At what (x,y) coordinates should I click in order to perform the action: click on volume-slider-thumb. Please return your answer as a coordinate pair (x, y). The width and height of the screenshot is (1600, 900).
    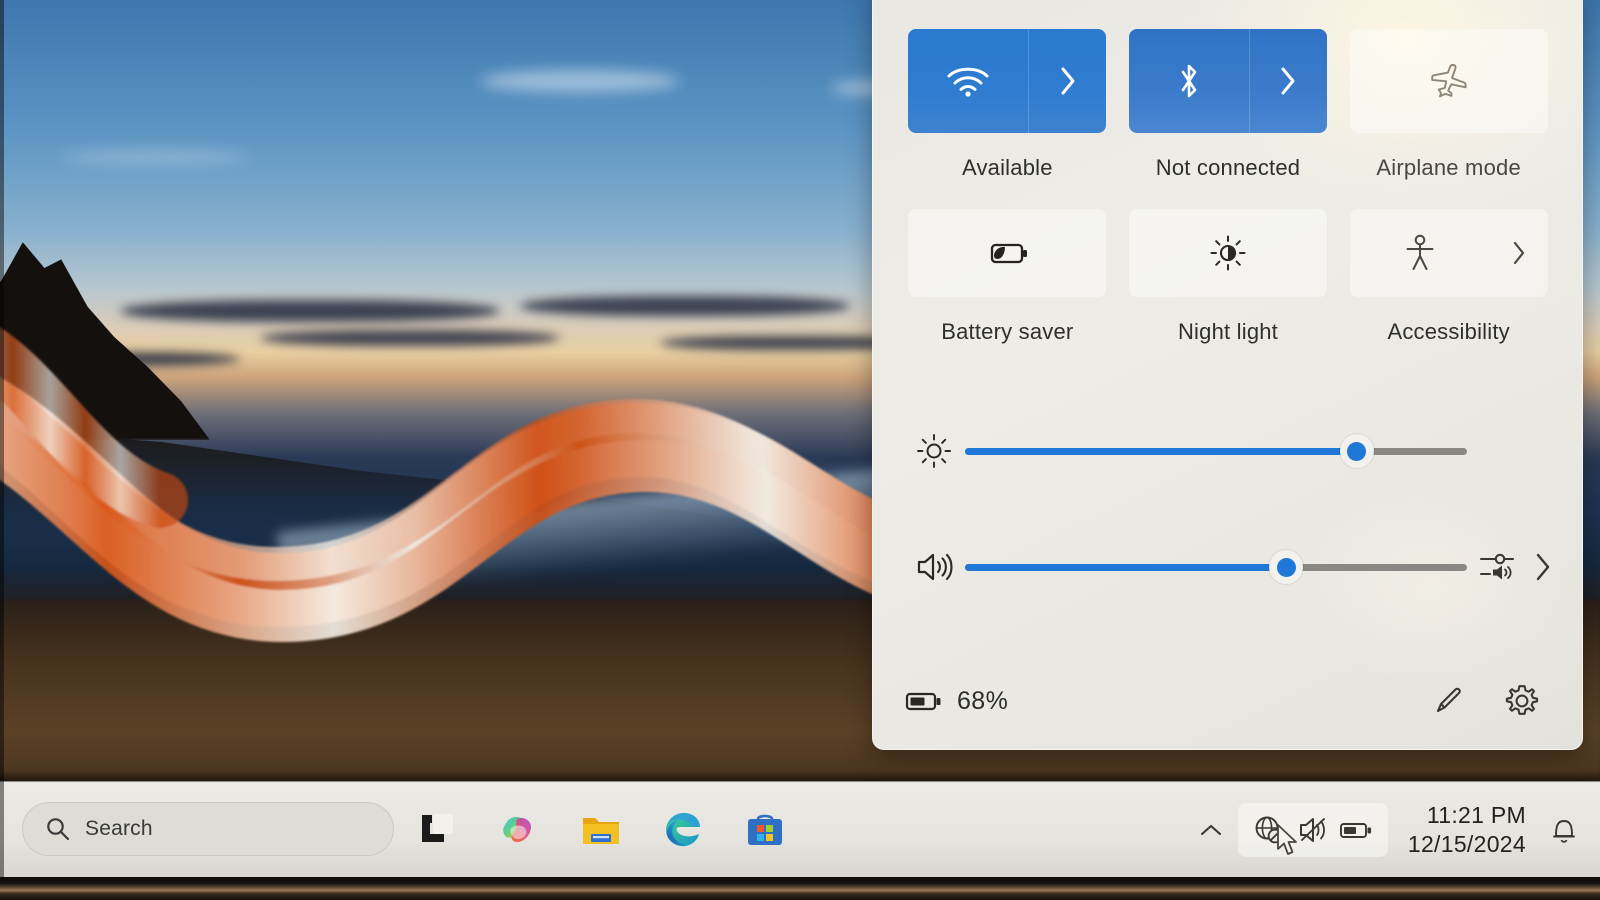
    Looking at the image, I should click on (1286, 567).